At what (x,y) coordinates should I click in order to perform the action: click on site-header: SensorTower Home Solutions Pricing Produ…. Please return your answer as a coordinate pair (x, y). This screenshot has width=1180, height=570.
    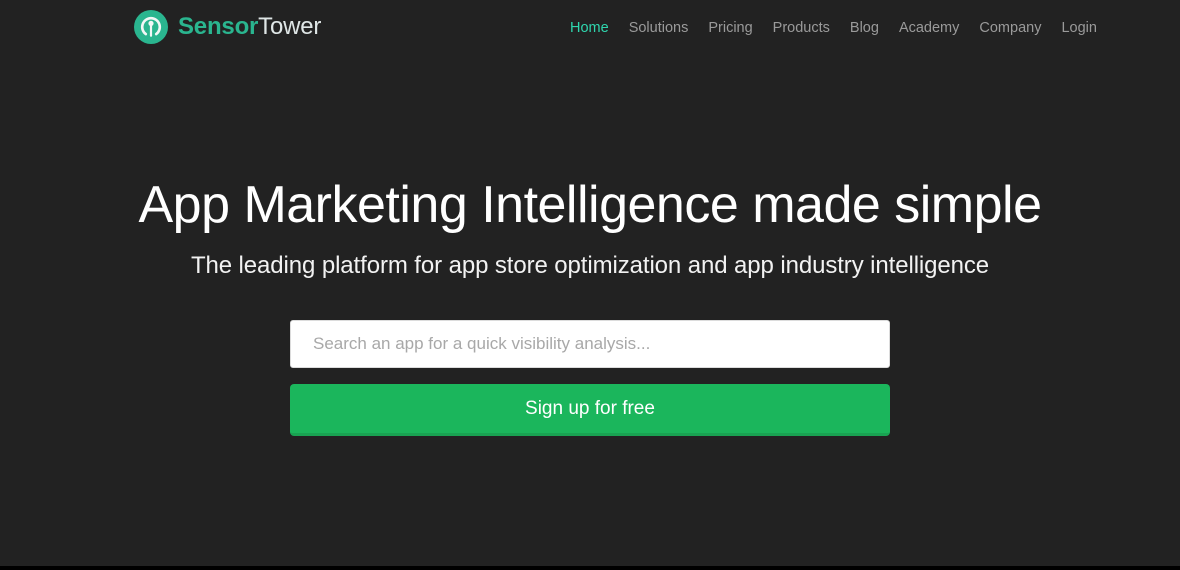
    Looking at the image, I should click on (590, 27).